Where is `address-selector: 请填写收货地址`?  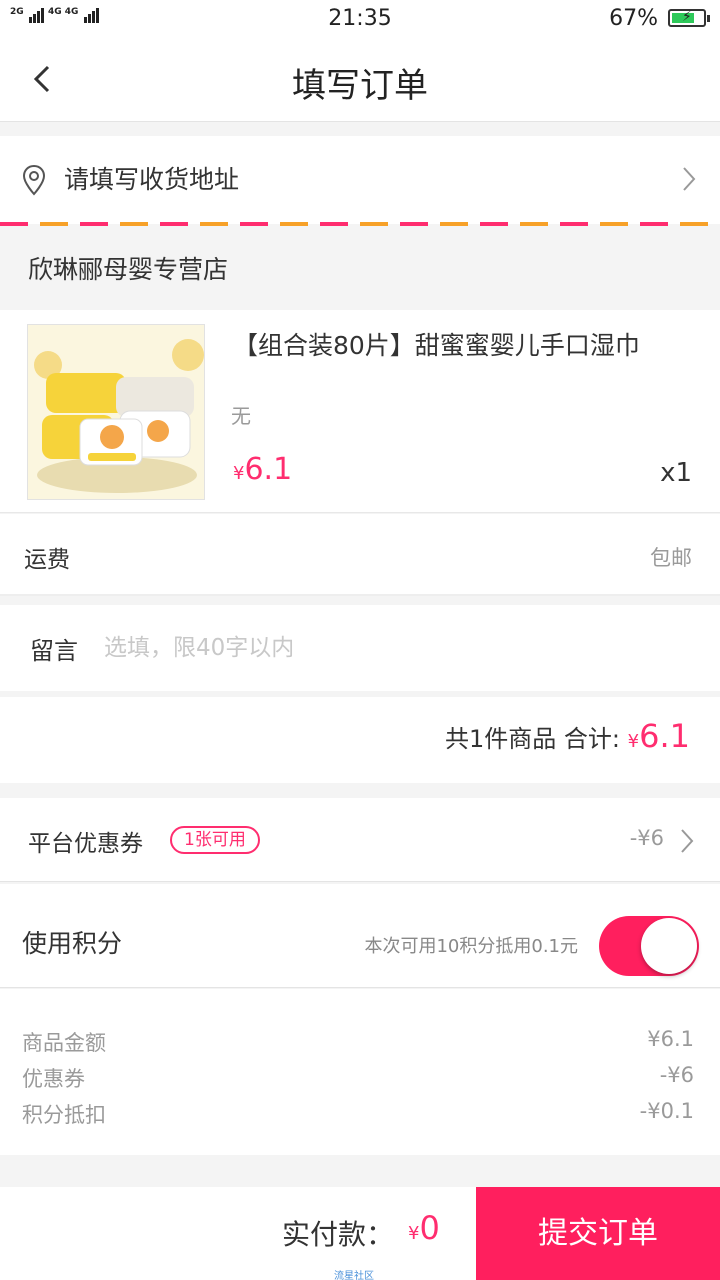 address-selector: 请填写收货地址 is located at coordinates (360, 180).